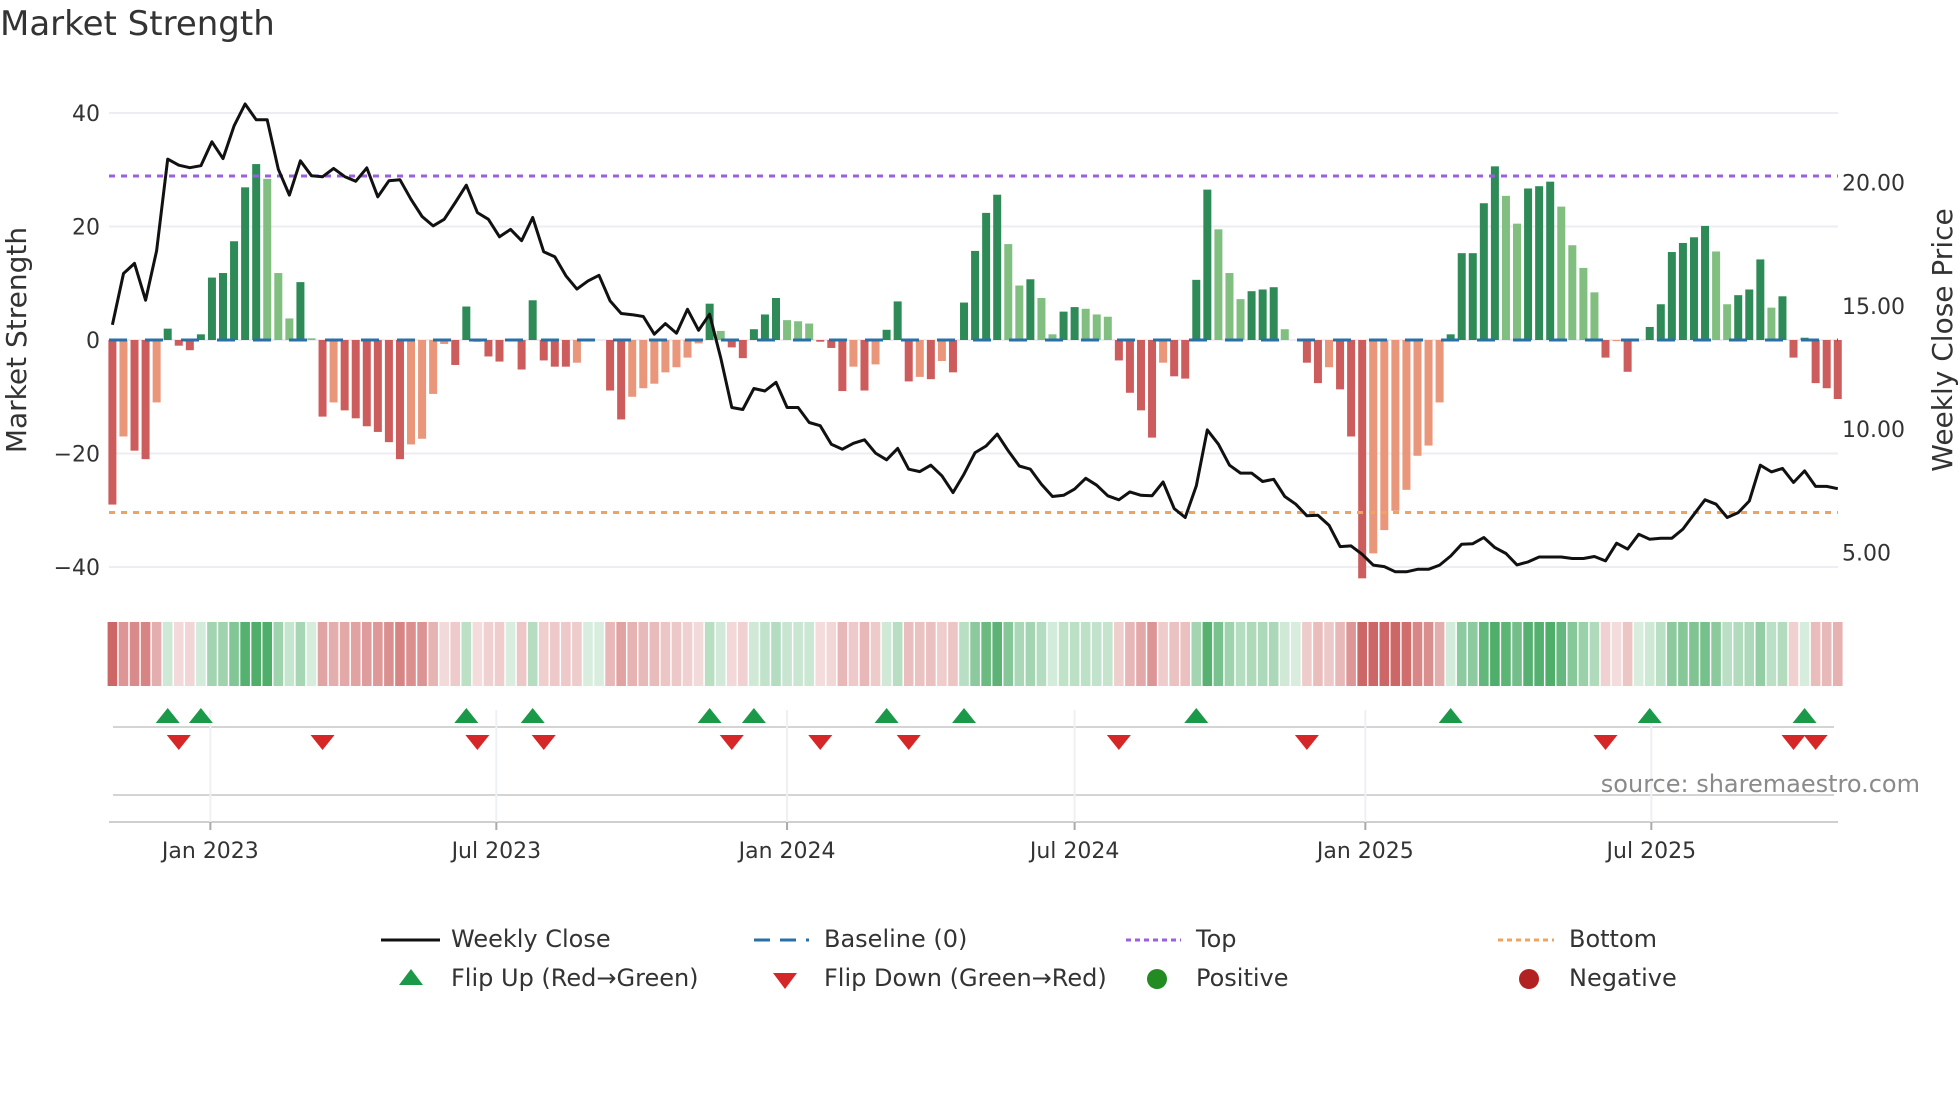  Describe the element at coordinates (786, 851) in the screenshot. I see `x-tick-label: Jan 2024` at that location.